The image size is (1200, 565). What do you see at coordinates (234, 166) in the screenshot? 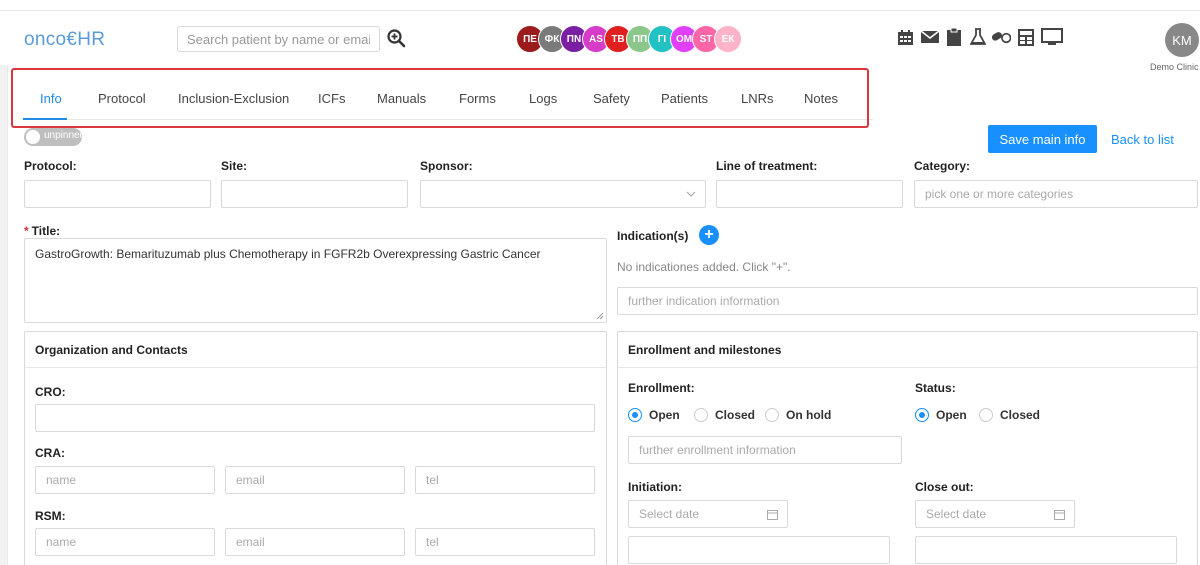
I see `site-label: Site:` at bounding box center [234, 166].